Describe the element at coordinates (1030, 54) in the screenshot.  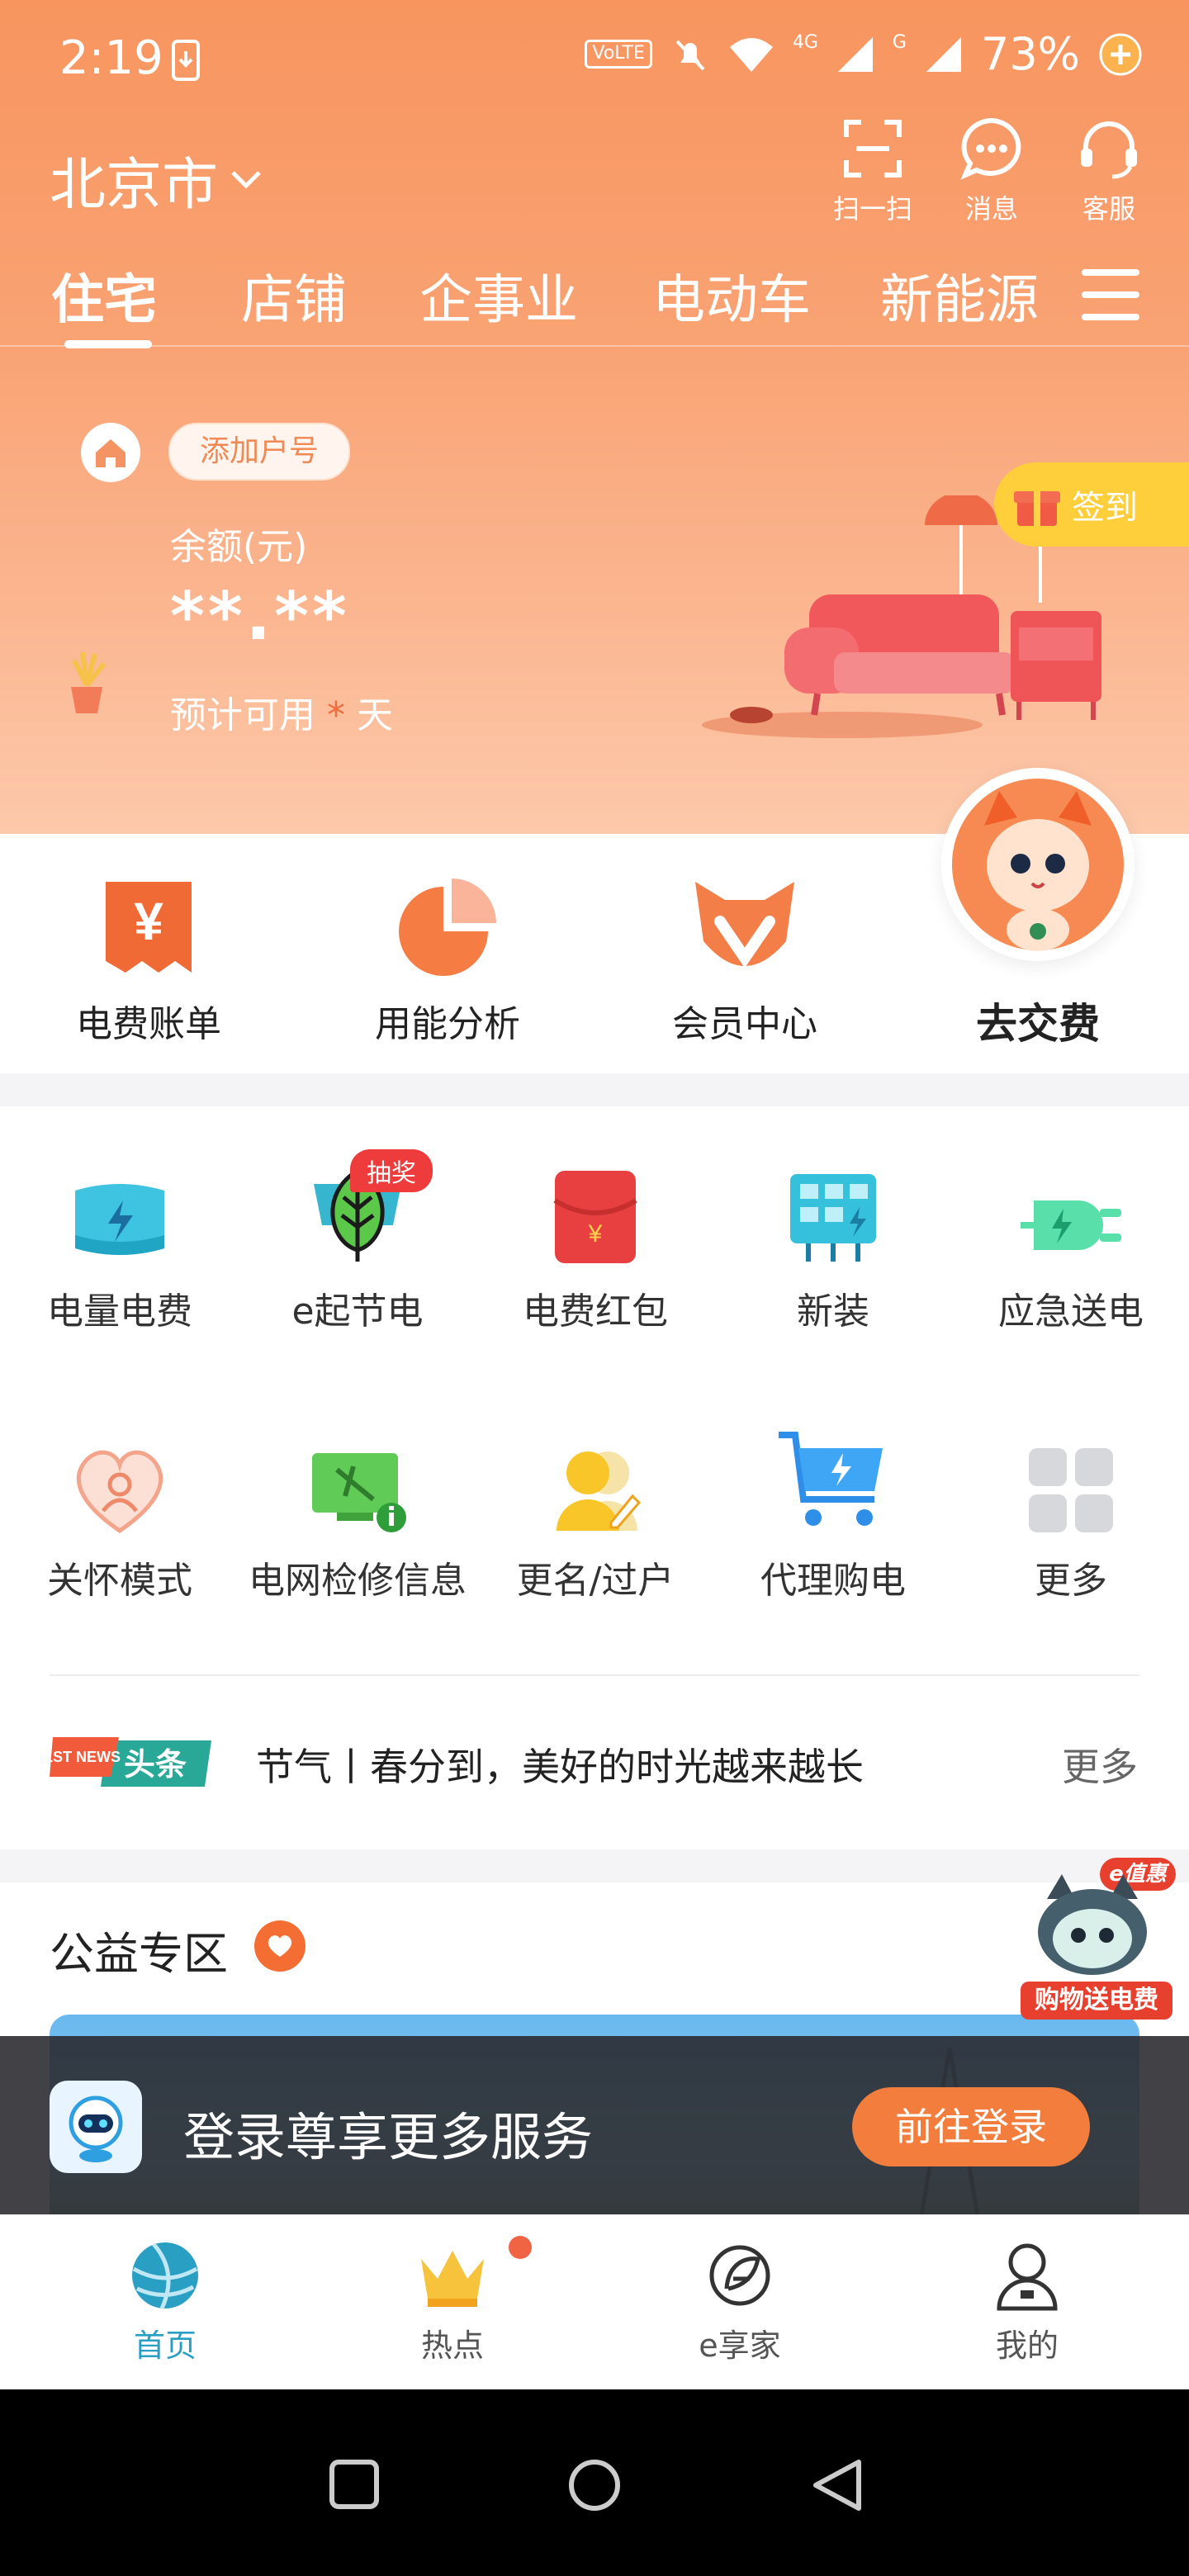
I see `battery-percent: 73%` at that location.